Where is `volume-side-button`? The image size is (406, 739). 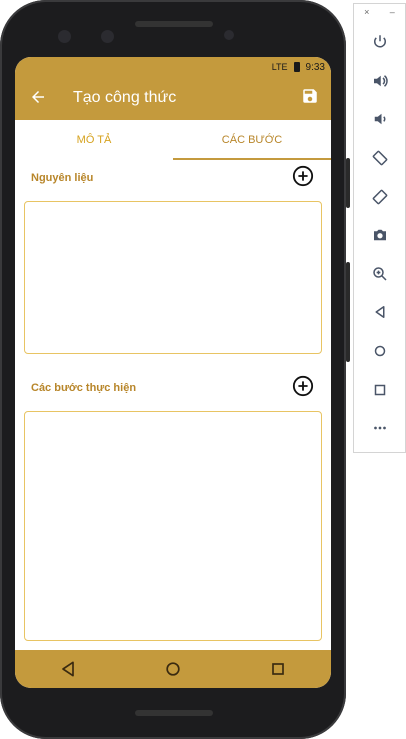 volume-side-button is located at coordinates (348, 312).